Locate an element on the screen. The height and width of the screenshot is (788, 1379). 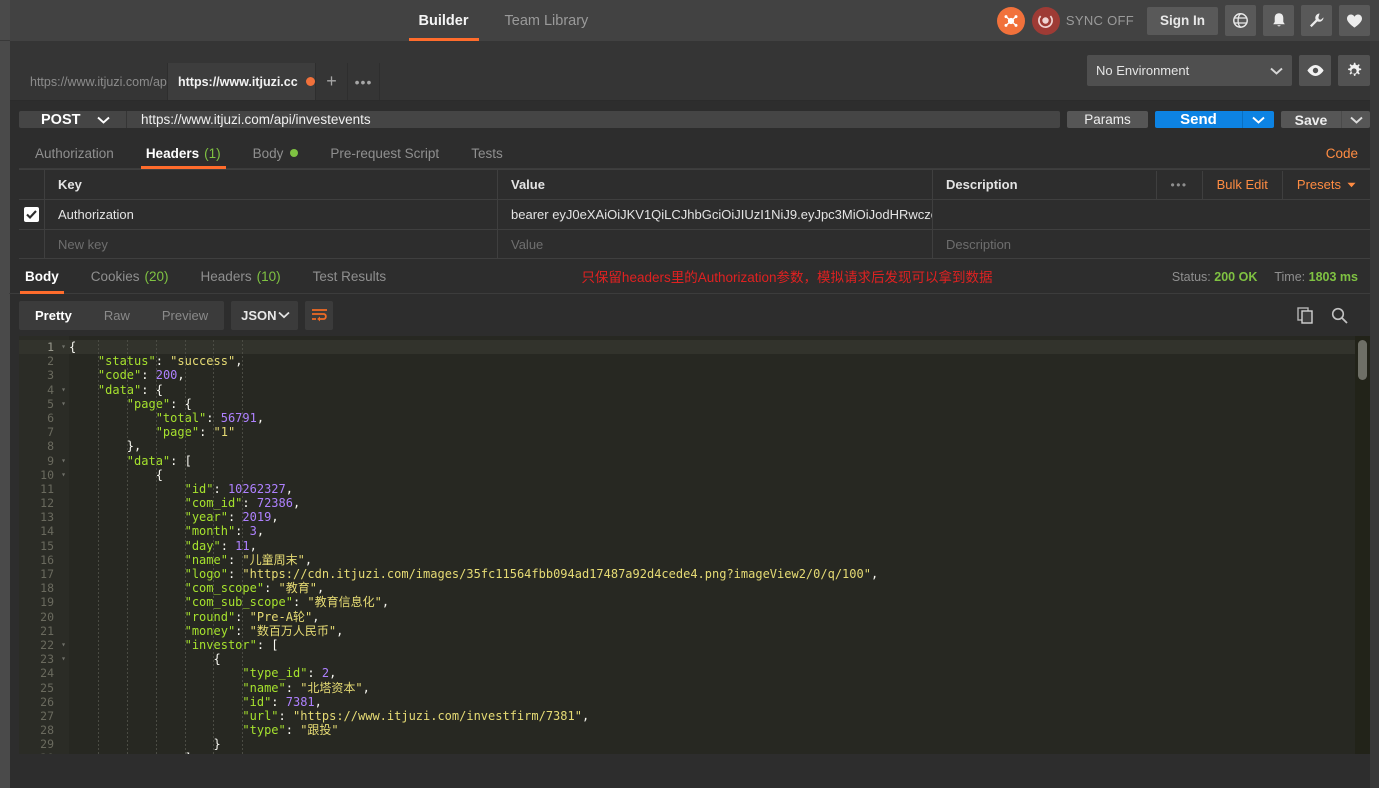
code-line: { is located at coordinates (719, 475).